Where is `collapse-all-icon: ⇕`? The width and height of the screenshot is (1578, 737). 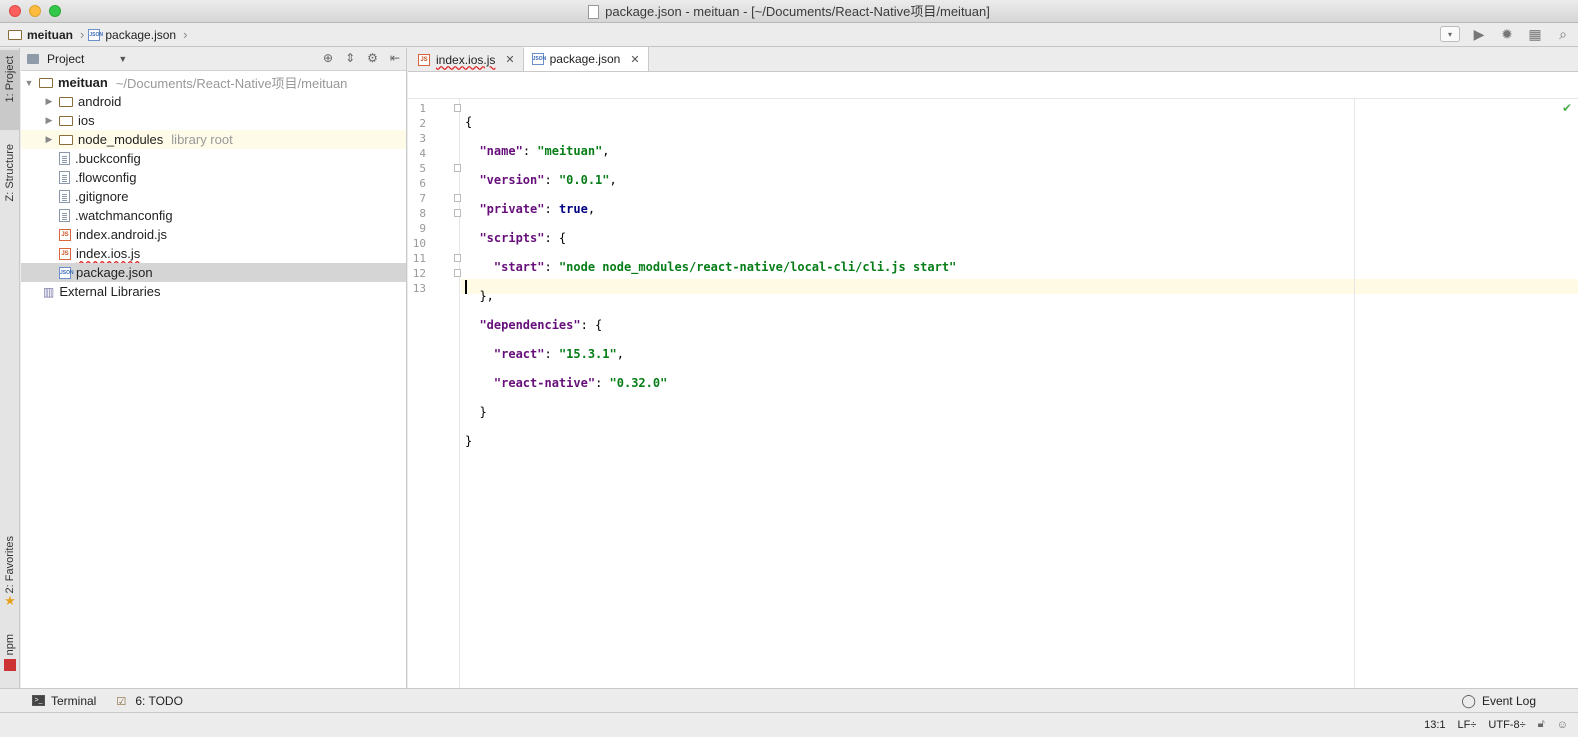 collapse-all-icon: ⇕ is located at coordinates (350, 58).